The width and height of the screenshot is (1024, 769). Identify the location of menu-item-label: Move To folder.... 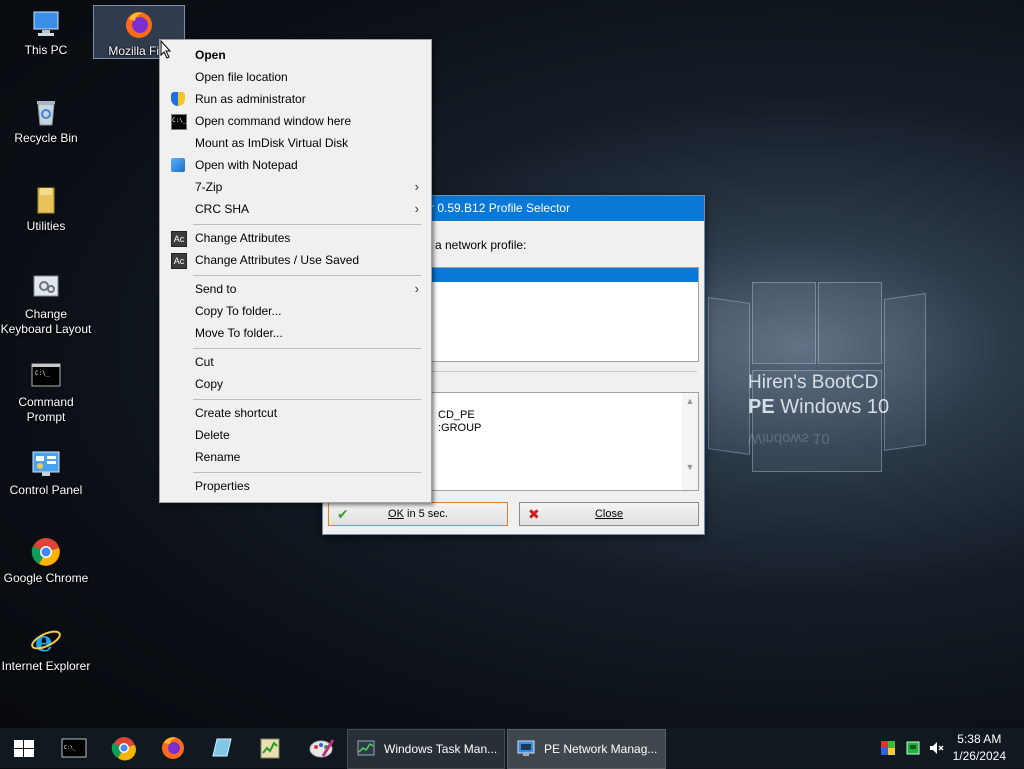
(239, 333).